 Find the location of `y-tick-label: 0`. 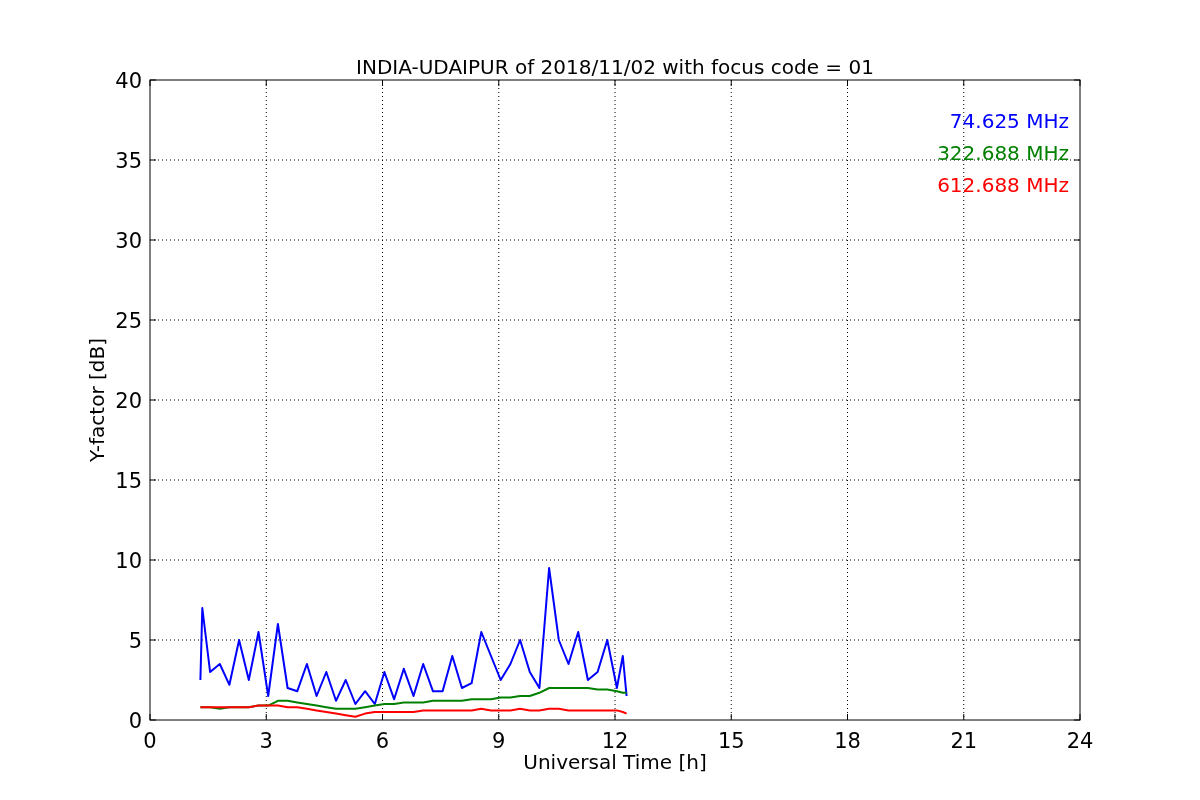

y-tick-label: 0 is located at coordinates (135, 721).